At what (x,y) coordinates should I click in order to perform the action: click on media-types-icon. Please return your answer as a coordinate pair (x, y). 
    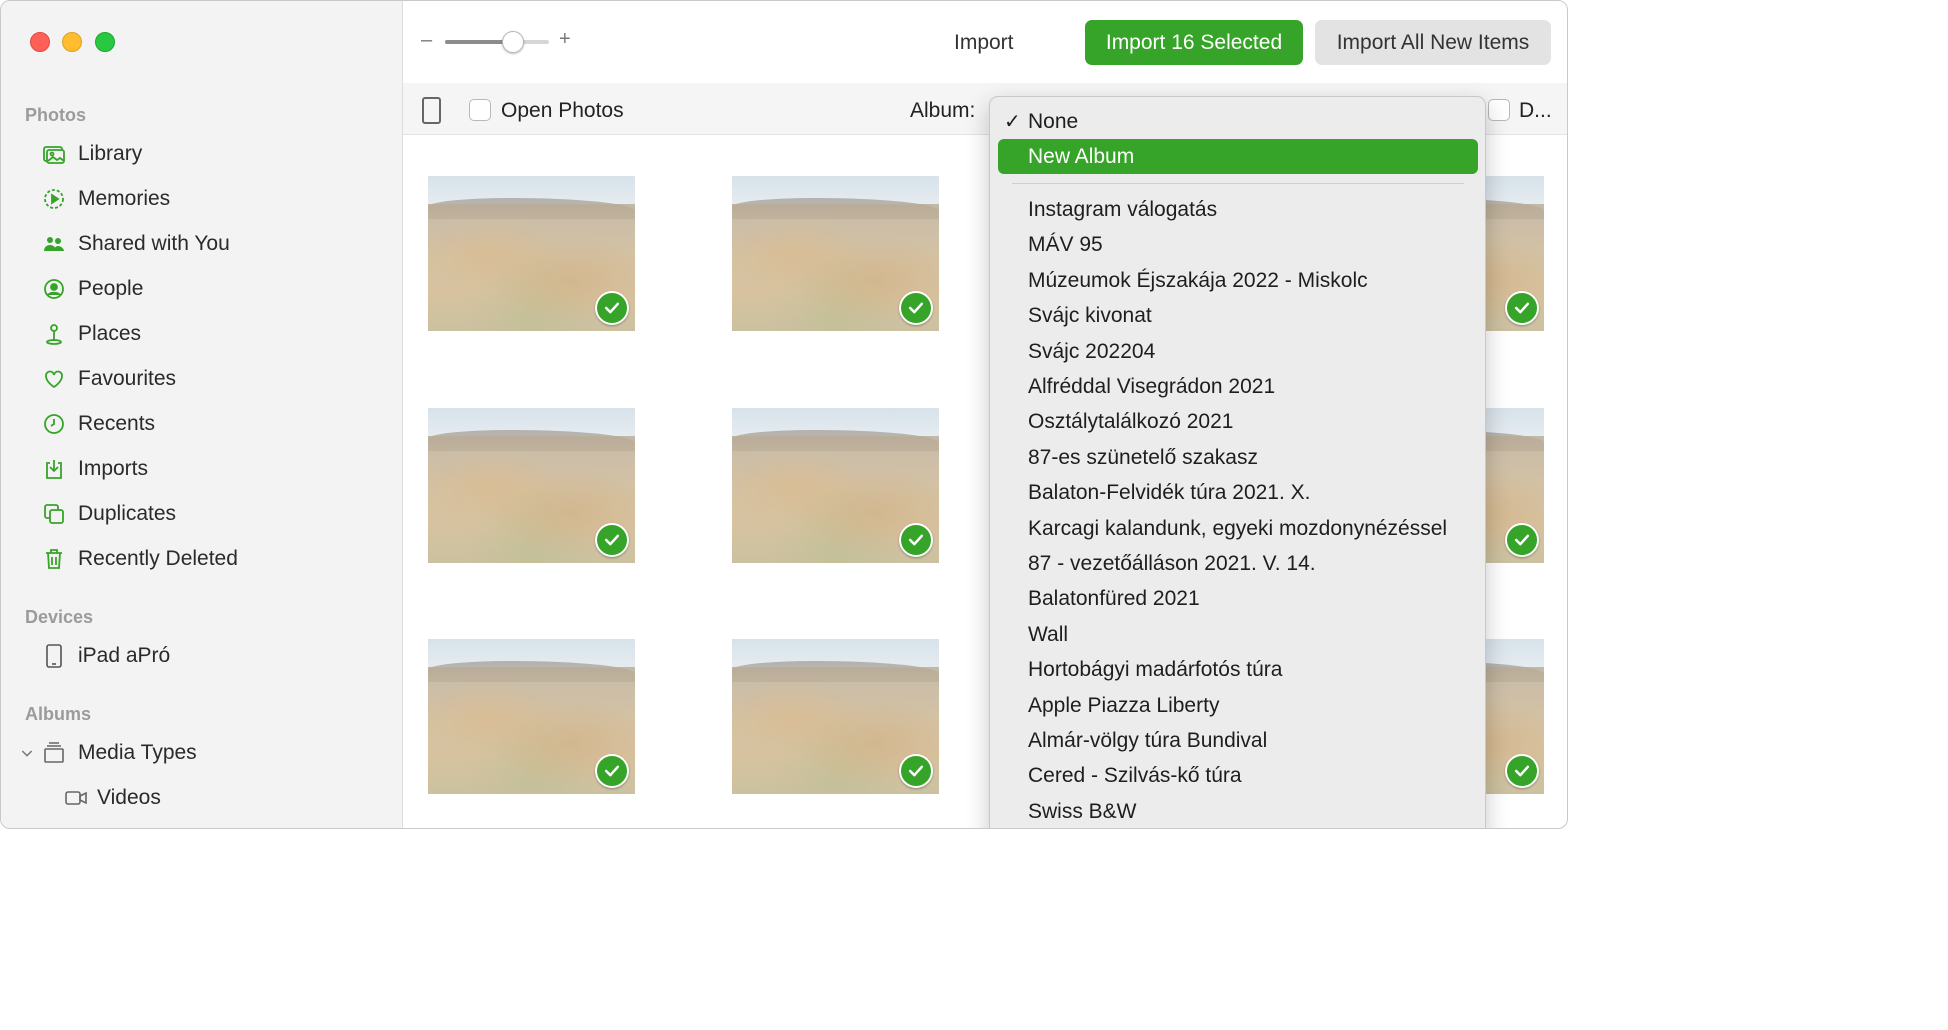
    Looking at the image, I should click on (54, 753).